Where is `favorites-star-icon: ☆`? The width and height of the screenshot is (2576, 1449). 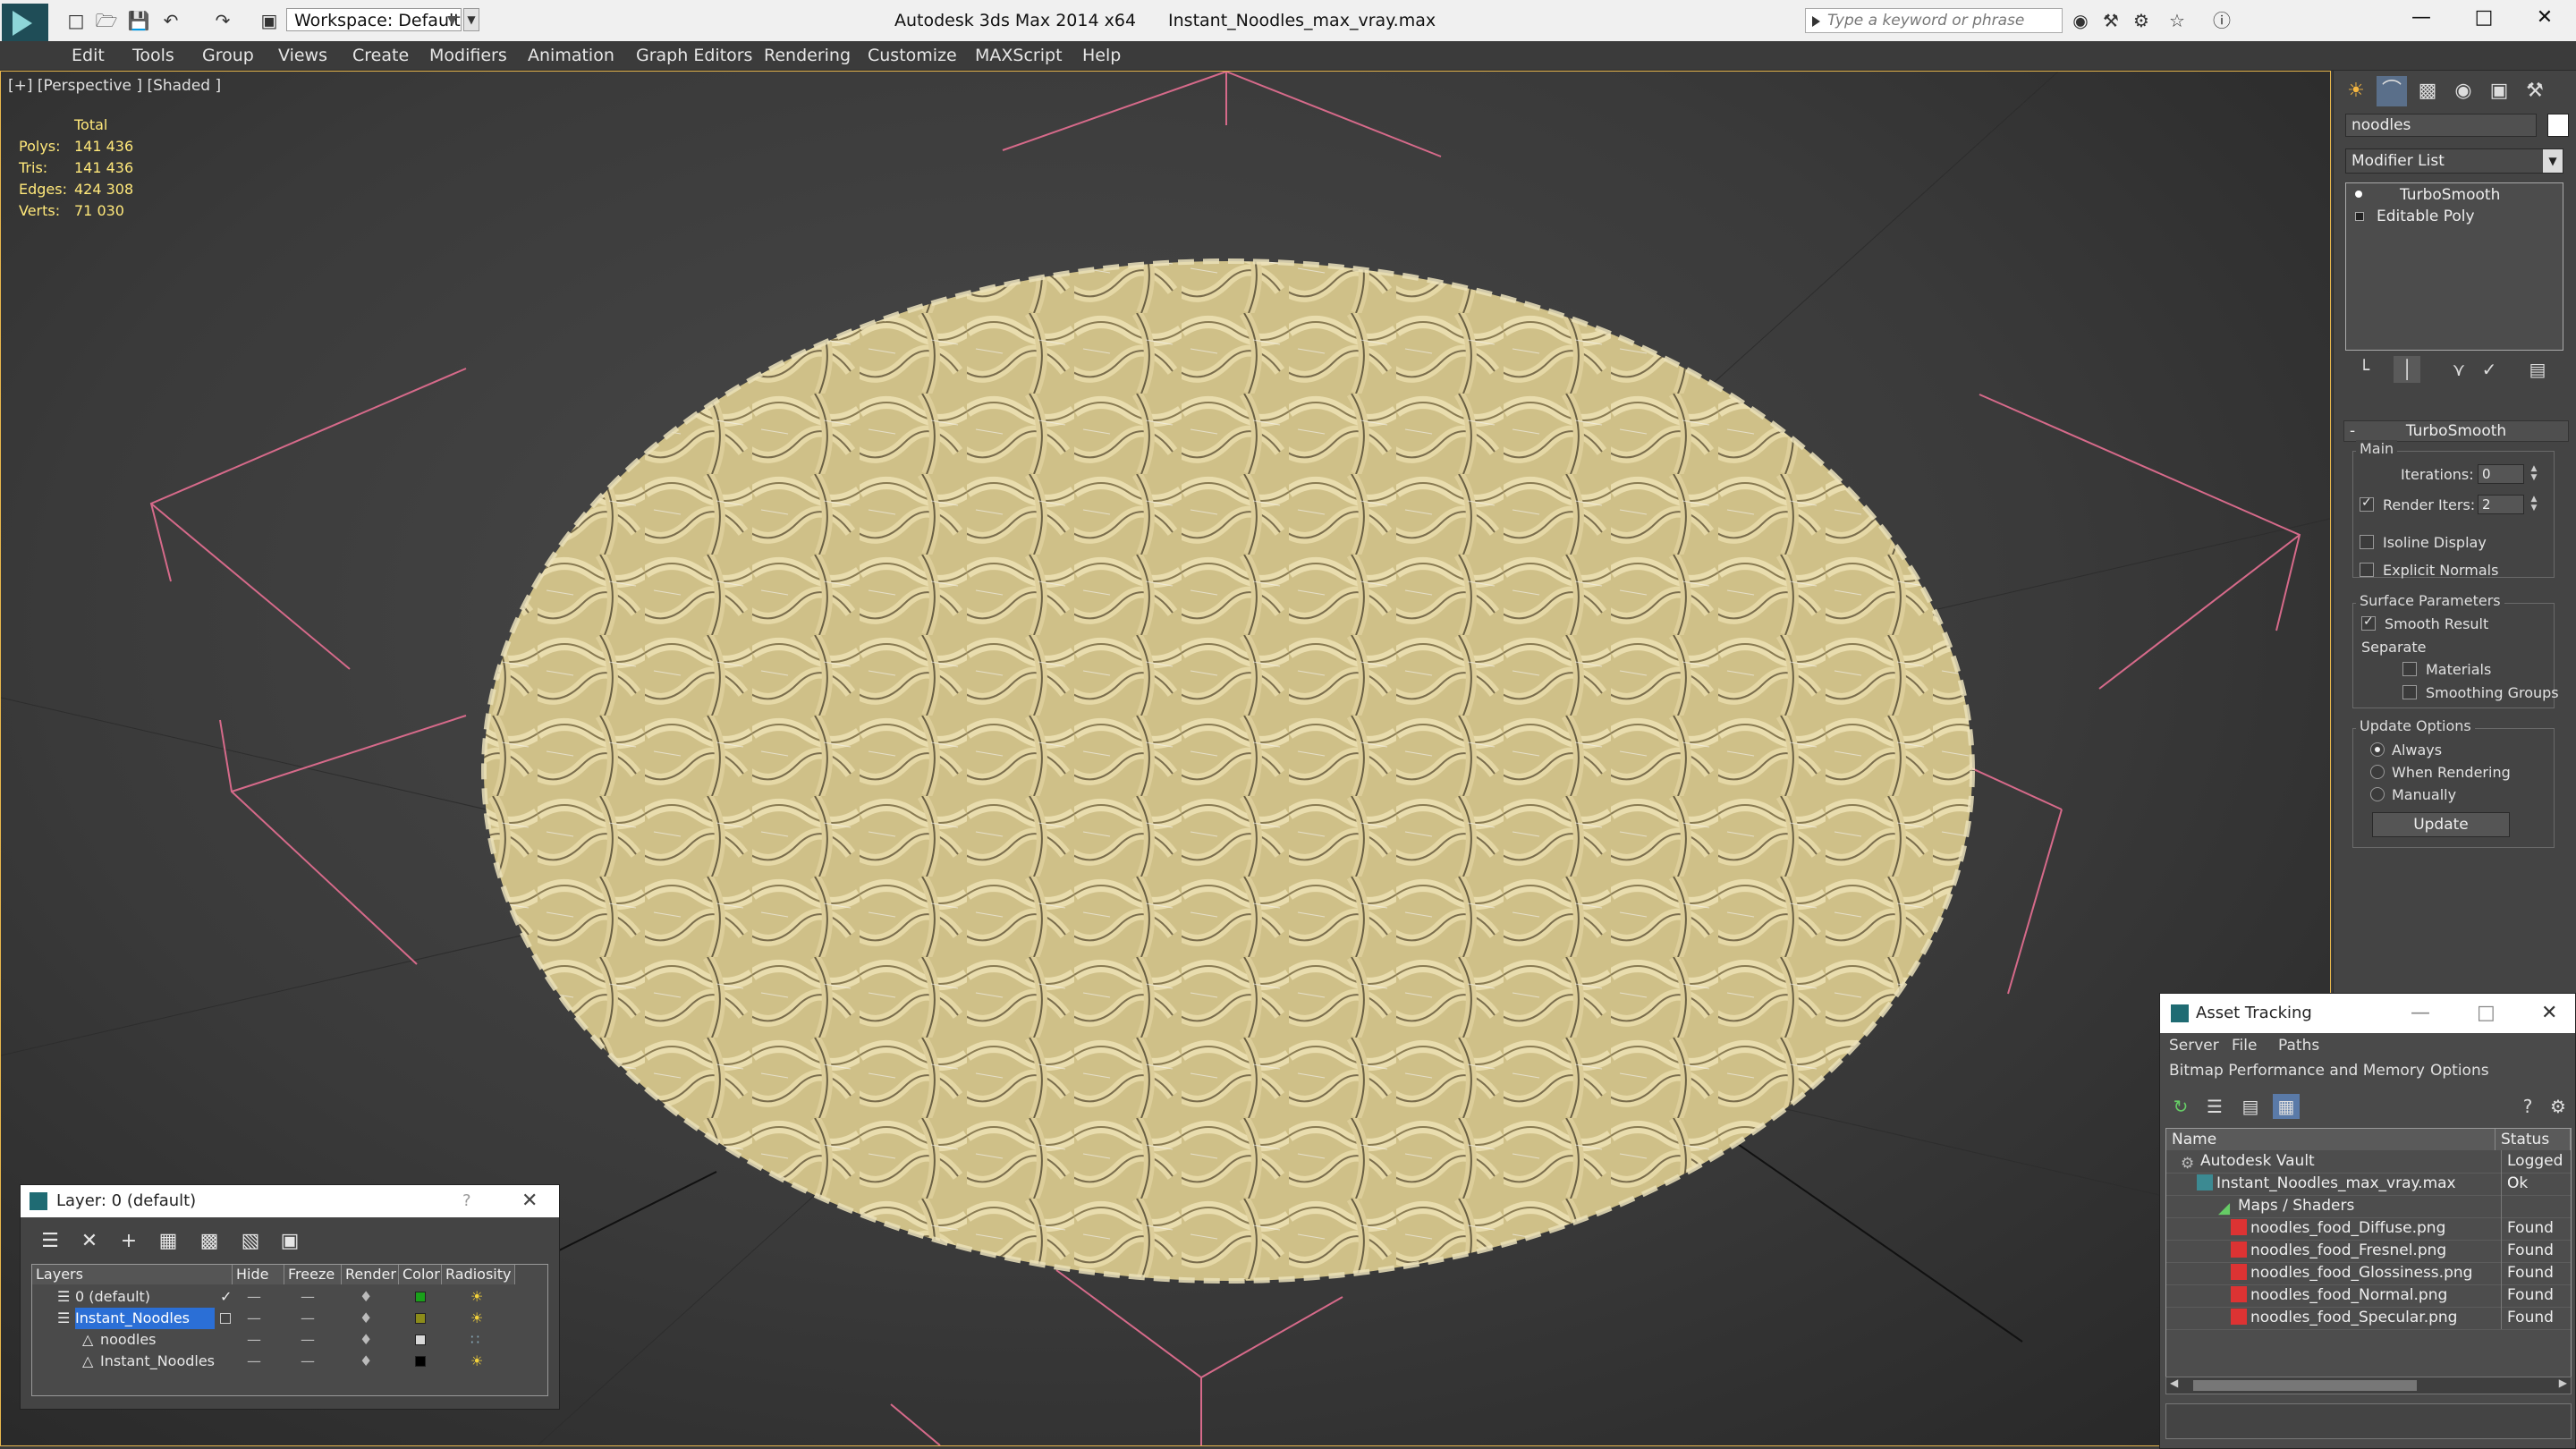
favorites-star-icon: ☆ is located at coordinates (2177, 20).